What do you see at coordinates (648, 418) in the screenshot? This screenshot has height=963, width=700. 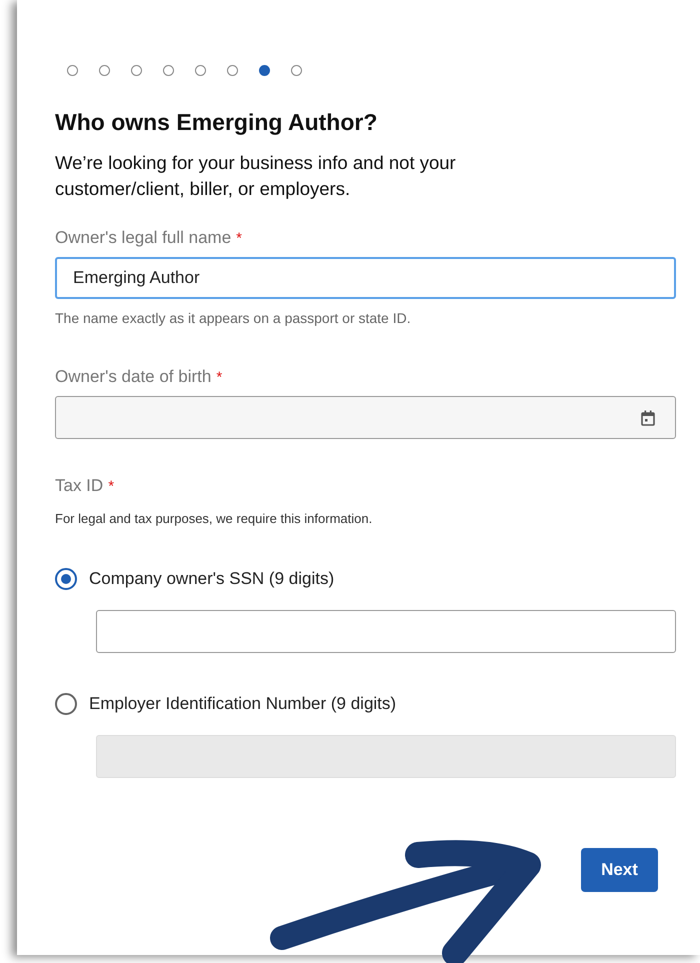 I see `calendar-icon` at bounding box center [648, 418].